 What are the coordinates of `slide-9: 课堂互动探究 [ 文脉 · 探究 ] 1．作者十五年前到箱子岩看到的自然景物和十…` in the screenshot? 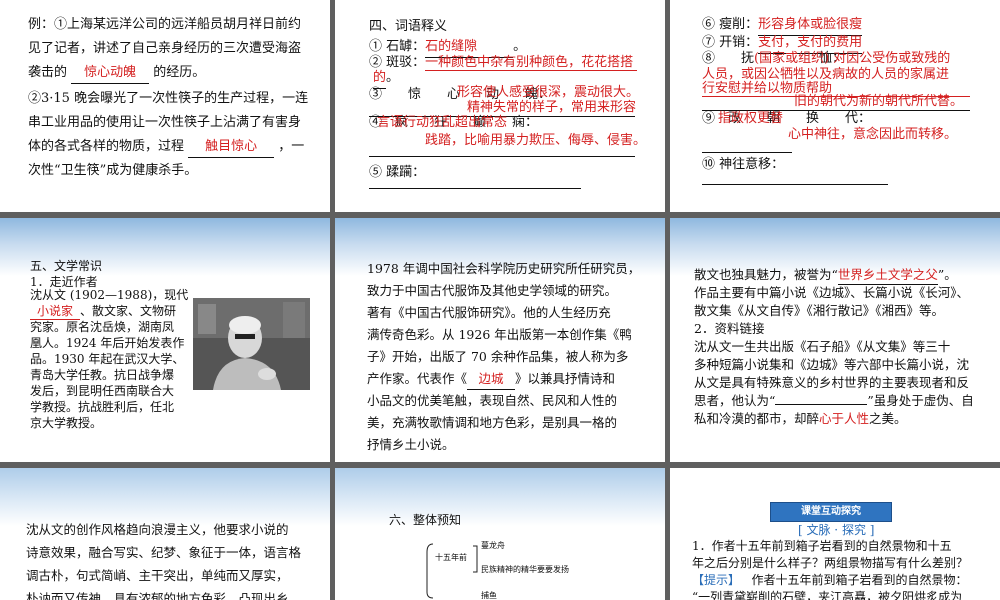 It's located at (835, 534).